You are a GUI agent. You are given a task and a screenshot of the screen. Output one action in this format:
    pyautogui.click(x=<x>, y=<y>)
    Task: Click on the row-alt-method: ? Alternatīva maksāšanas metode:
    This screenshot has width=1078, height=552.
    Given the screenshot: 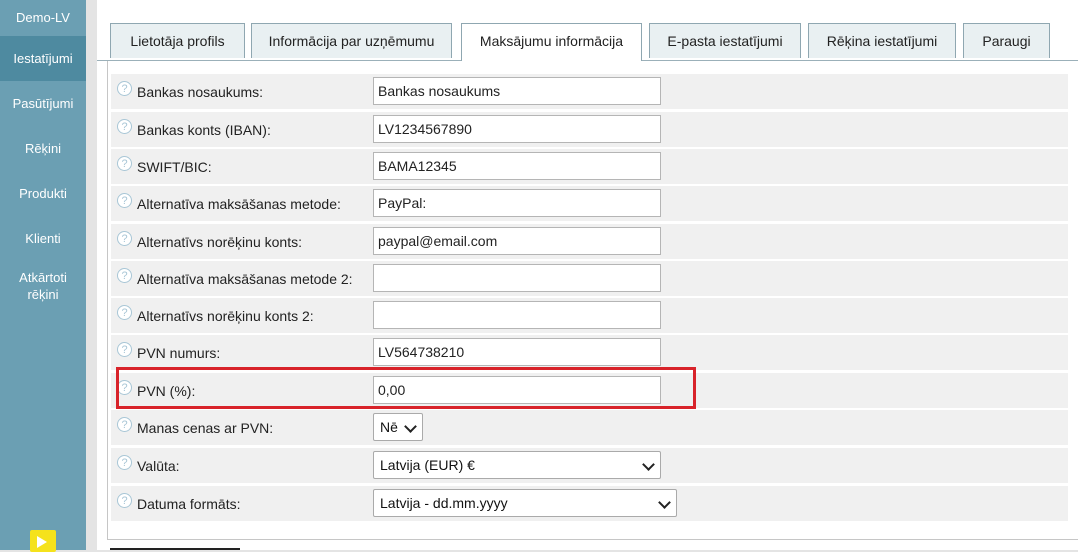 What is the action you would take?
    pyautogui.click(x=589, y=203)
    